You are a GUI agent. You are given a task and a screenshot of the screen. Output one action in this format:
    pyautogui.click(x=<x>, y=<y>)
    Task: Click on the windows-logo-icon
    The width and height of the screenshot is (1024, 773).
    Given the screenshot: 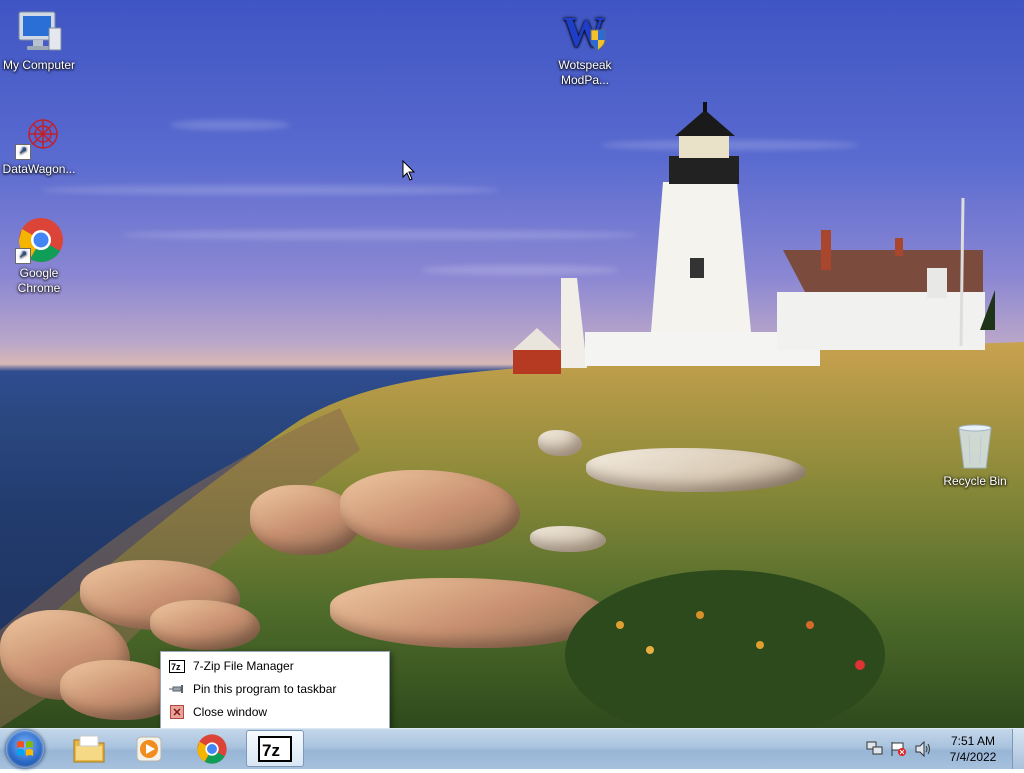 What is the action you would take?
    pyautogui.click(x=25, y=748)
    